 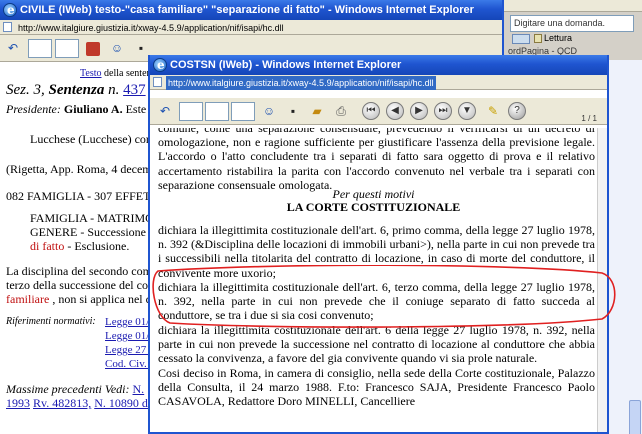 I want to click on massime-n-link: N., so click(x=139, y=389).